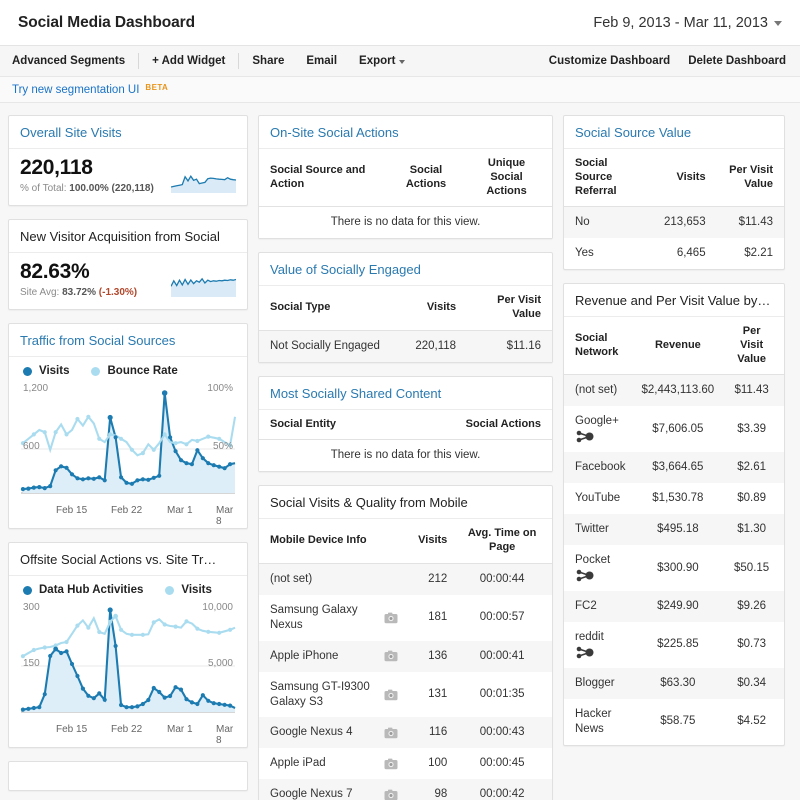 Image resolution: width=800 pixels, height=800 pixels. I want to click on cell-avg-time: 00:00:44, so click(503, 579).